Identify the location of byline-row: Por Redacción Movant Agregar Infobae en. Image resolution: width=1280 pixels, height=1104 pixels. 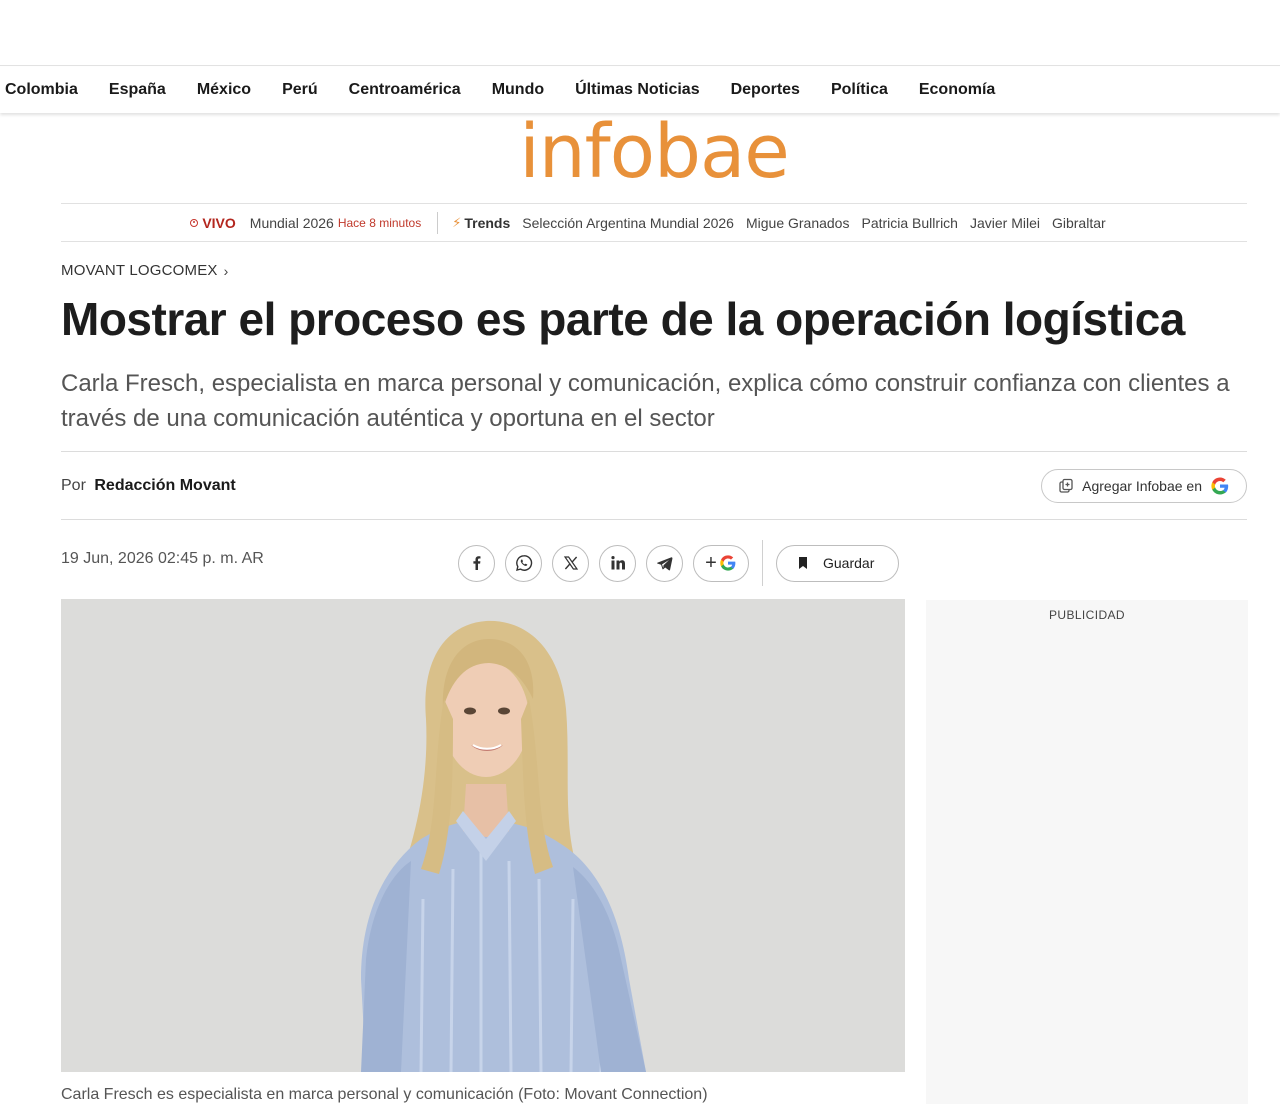
(654, 485).